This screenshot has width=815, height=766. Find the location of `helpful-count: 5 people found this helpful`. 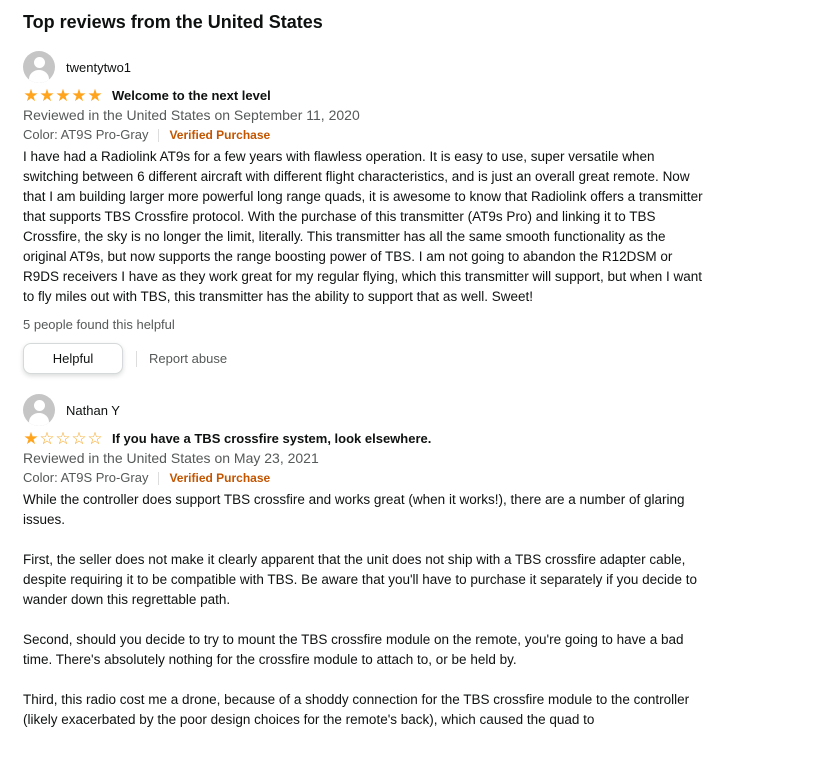

helpful-count: 5 people found this helpful is located at coordinates (99, 324).